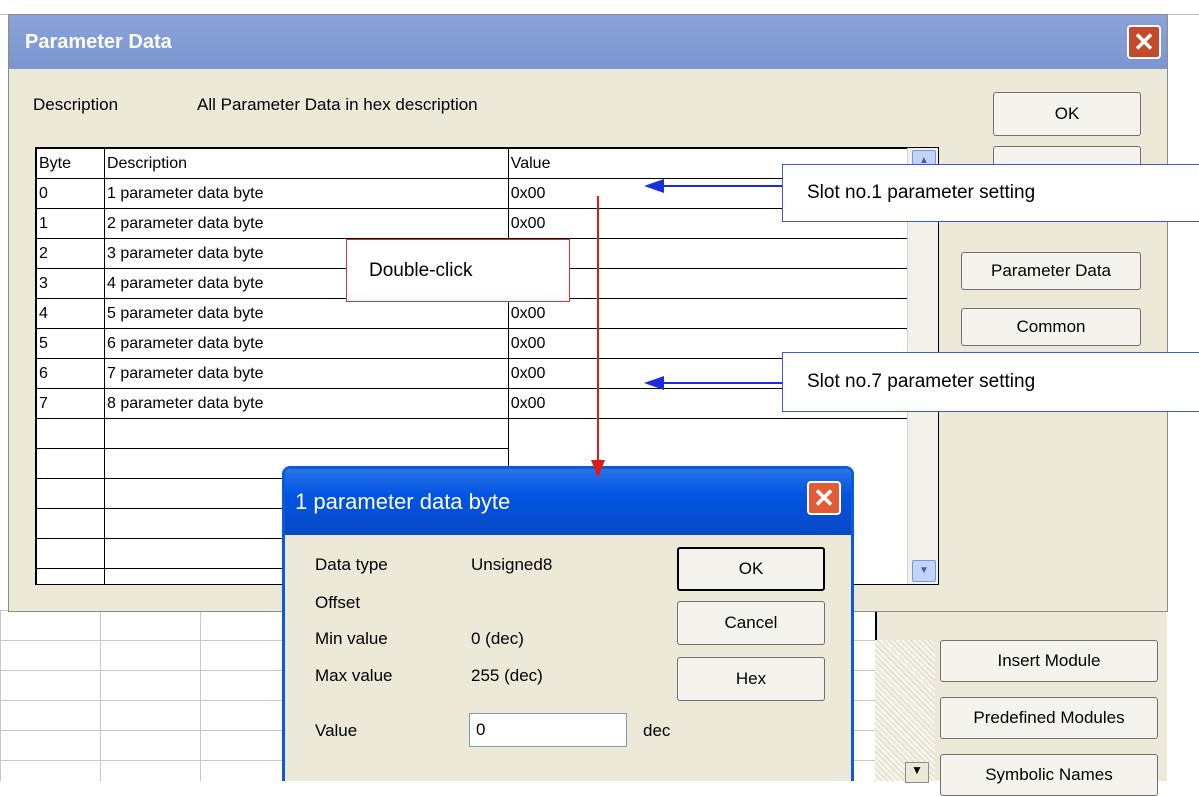 This screenshot has height=796, width=1199. What do you see at coordinates (76, 104) in the screenshot?
I see `description-label: Description` at bounding box center [76, 104].